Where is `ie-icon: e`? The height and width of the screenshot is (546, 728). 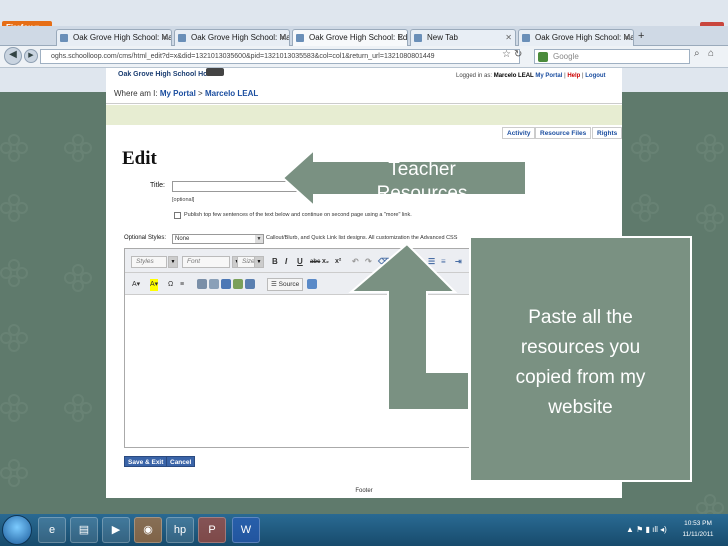 ie-icon: e is located at coordinates (52, 530).